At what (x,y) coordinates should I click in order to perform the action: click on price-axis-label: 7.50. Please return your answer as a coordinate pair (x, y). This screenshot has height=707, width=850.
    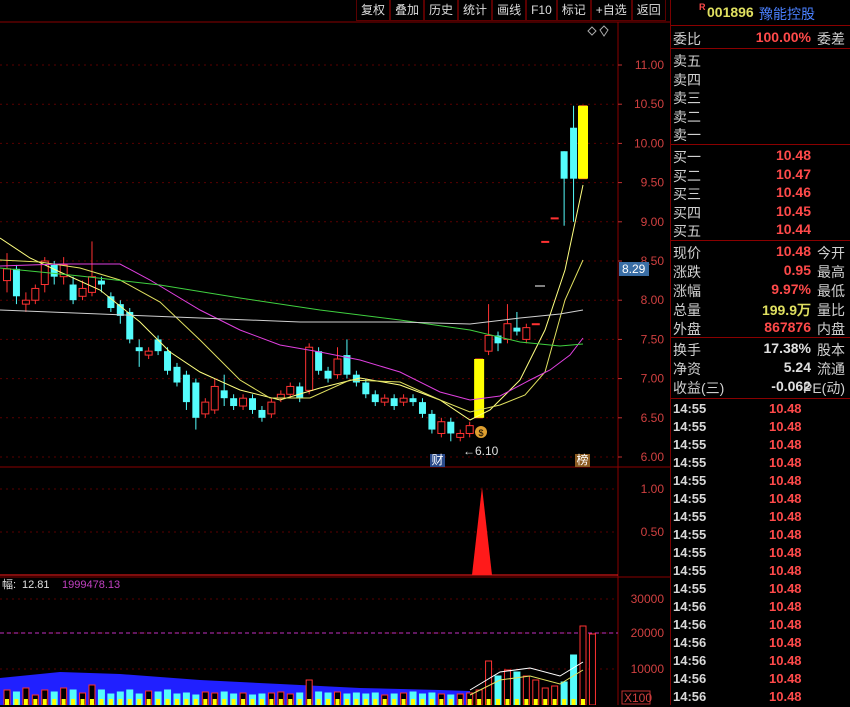
    Looking at the image, I should click on (653, 339).